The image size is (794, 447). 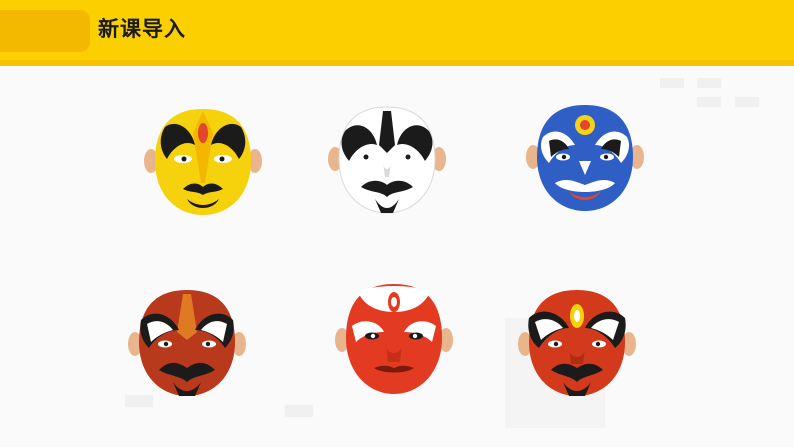 I want to click on mask-red-black-face, so click(x=187, y=346).